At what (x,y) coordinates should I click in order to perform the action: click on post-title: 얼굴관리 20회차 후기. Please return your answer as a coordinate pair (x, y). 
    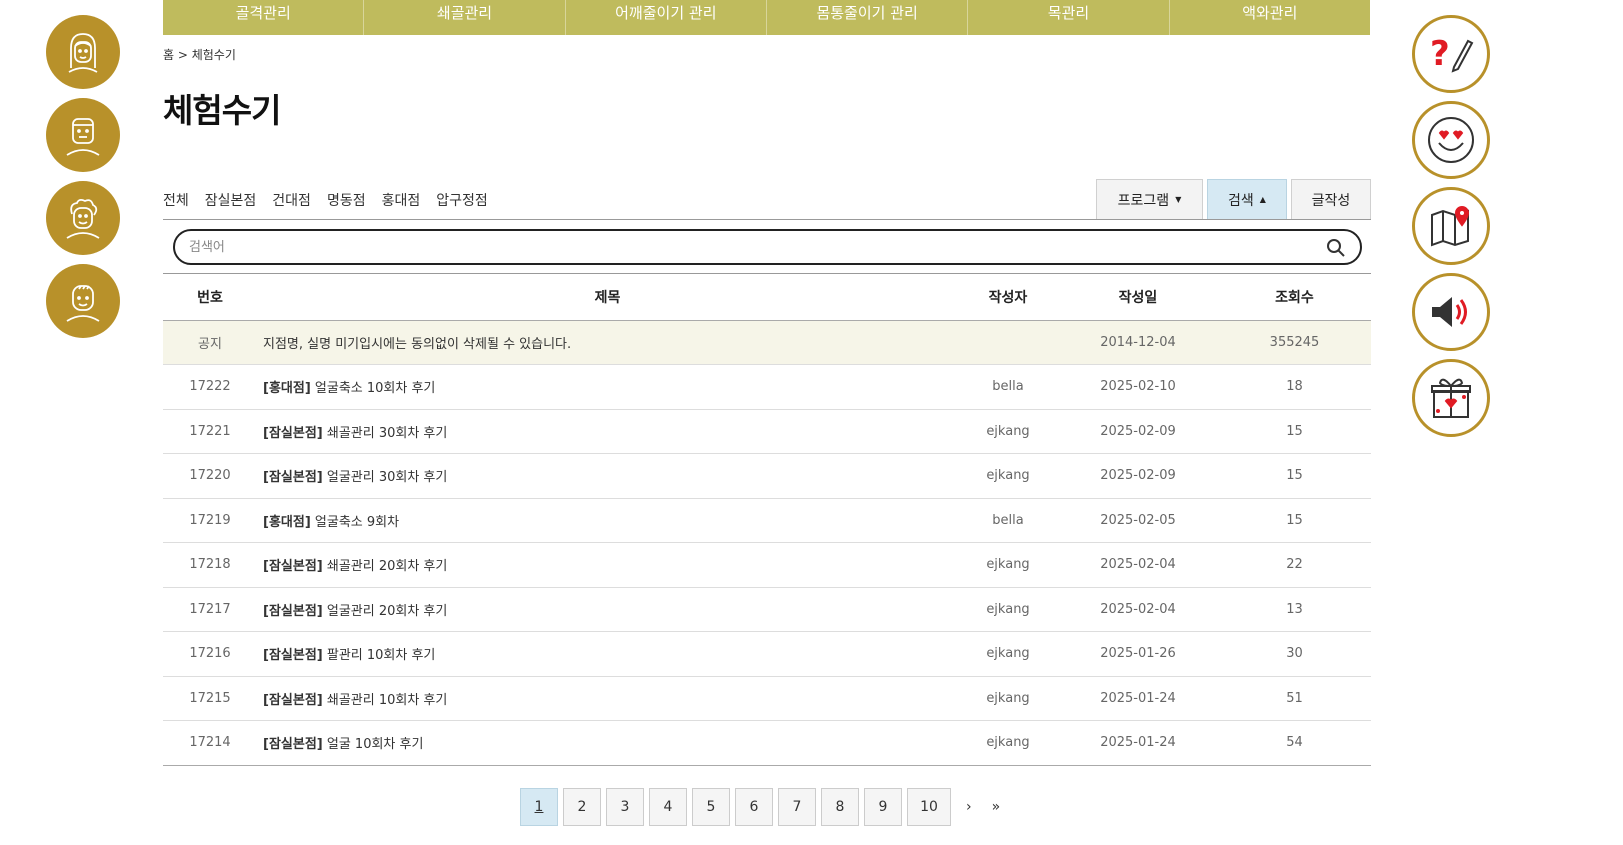
    Looking at the image, I should click on (385, 611).